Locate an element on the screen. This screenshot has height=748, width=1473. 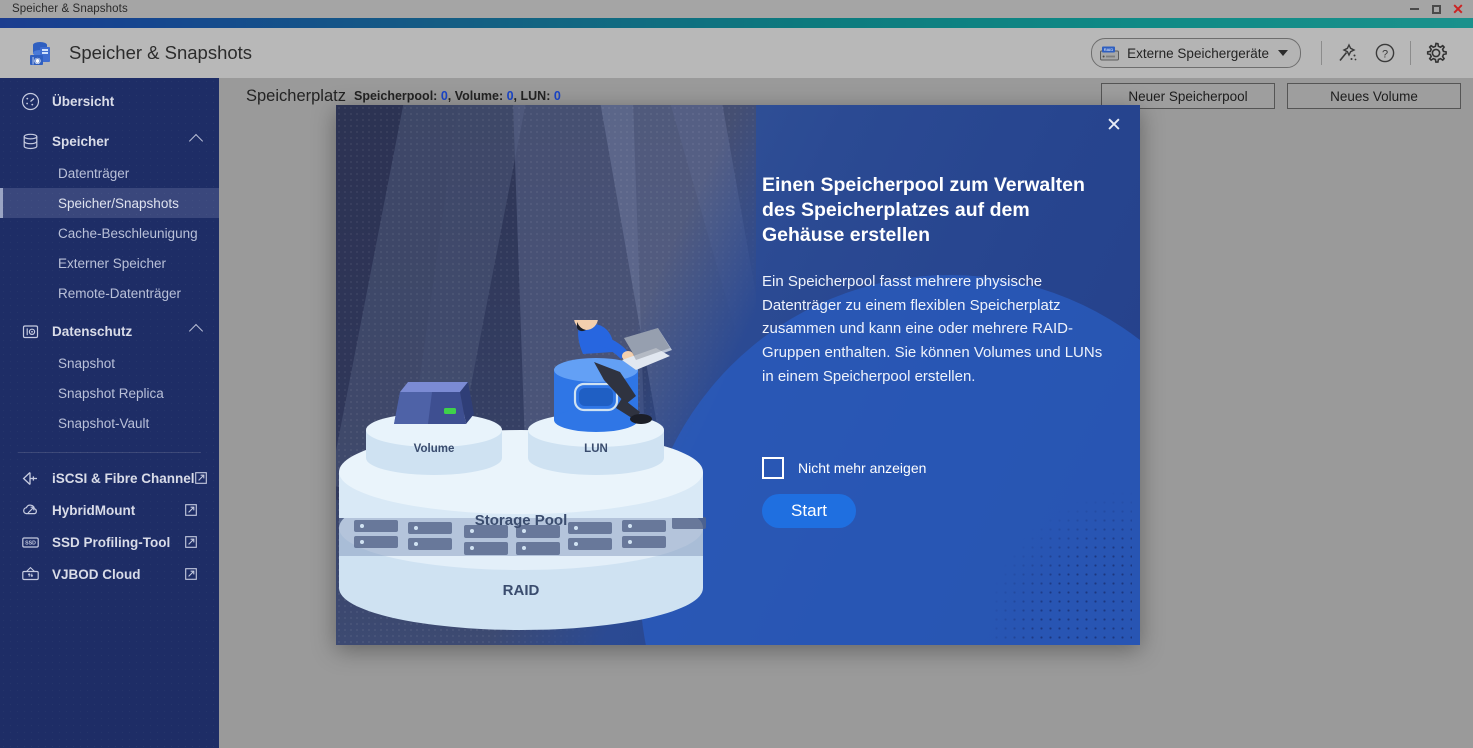
lun-count-value: 0 is located at coordinates (557, 96).